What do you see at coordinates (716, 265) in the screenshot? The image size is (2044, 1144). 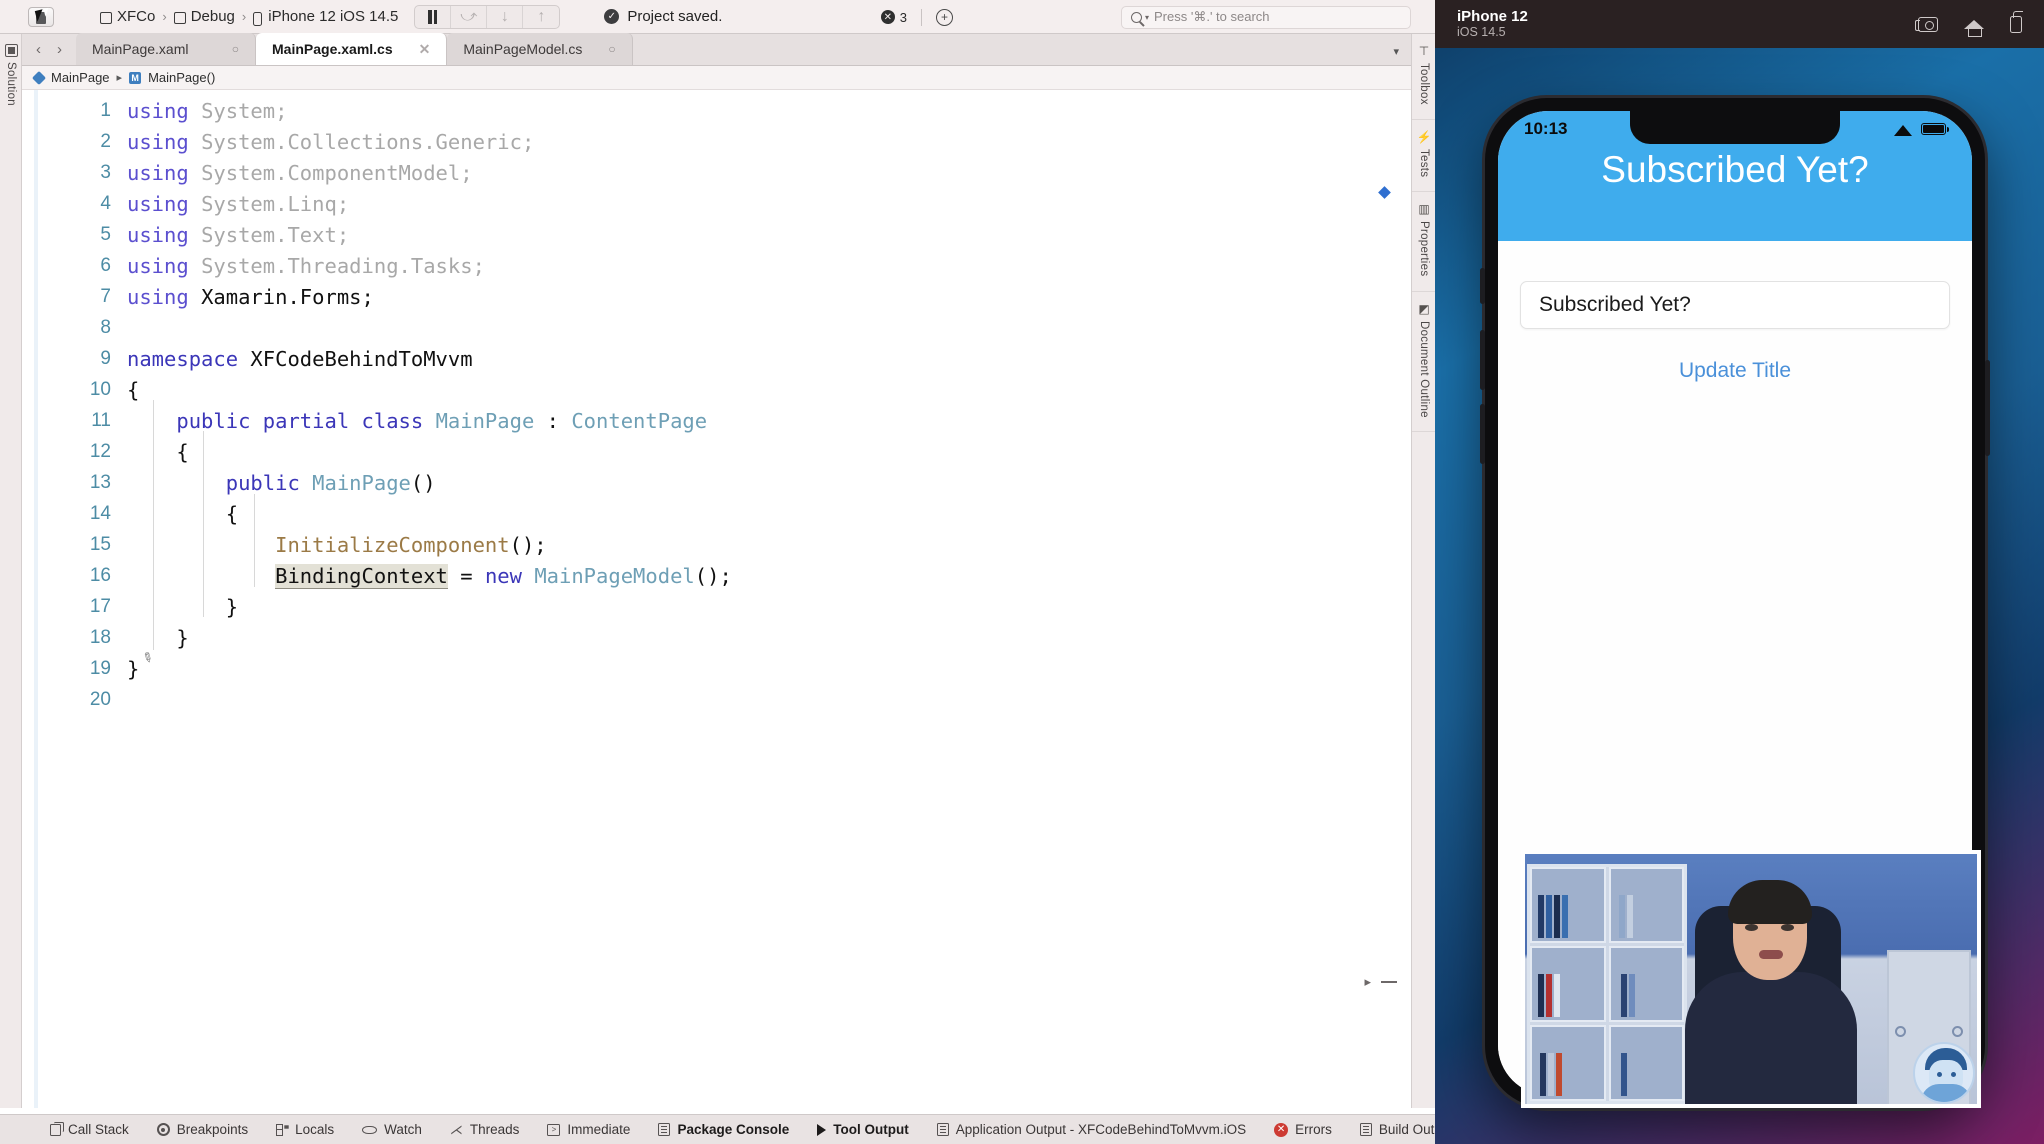 I see `code-line: 6 using System.Threading.Tasks;` at bounding box center [716, 265].